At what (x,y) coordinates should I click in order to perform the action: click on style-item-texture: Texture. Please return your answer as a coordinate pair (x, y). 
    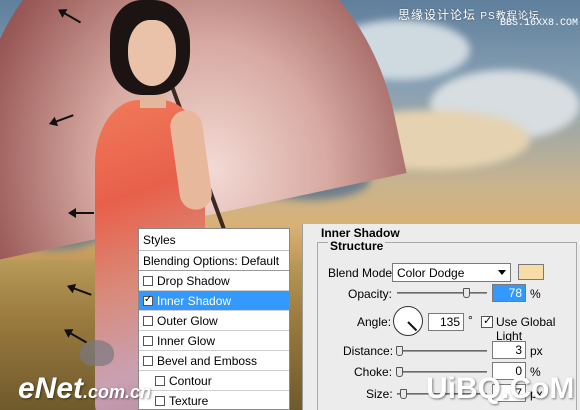
    Looking at the image, I should click on (214, 400).